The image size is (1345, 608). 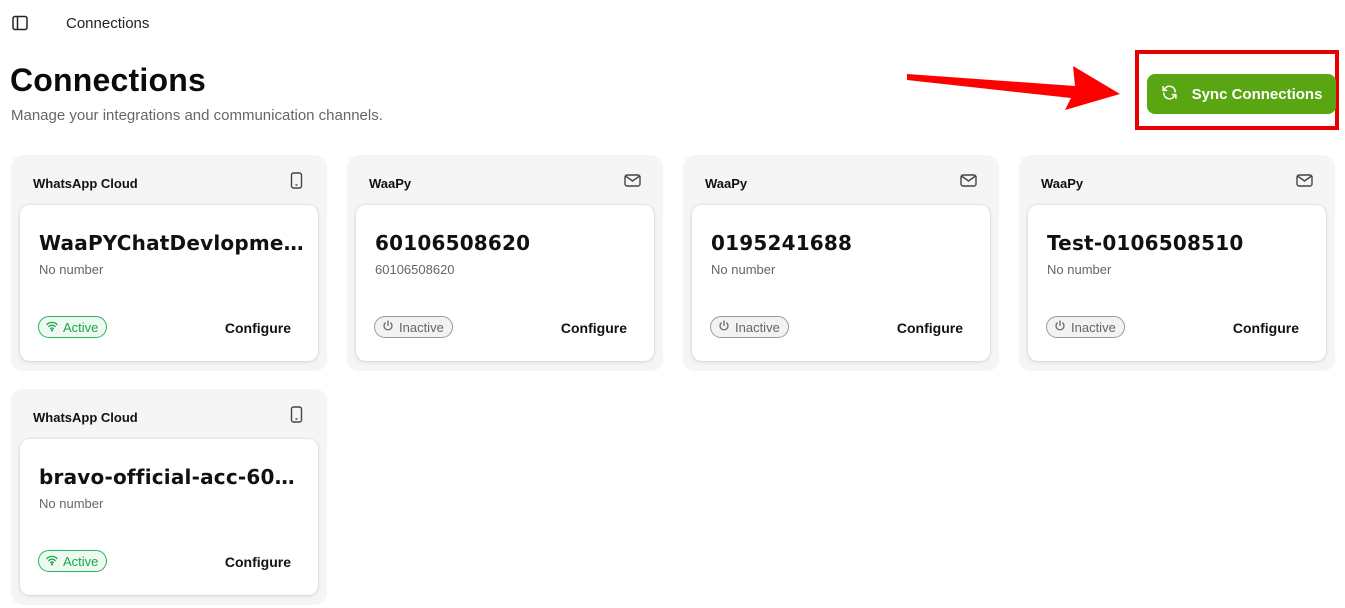 What do you see at coordinates (841, 283) in the screenshot?
I see `connection-card-body: 0195241688 No number Inactive Configure` at bounding box center [841, 283].